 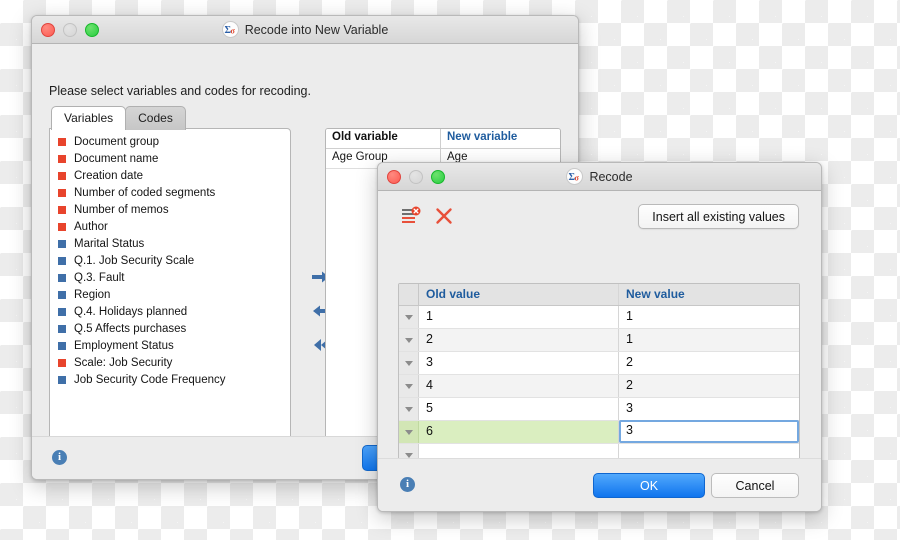 What do you see at coordinates (170, 379) in the screenshot?
I see `list-item: Job Security Code Frequency` at bounding box center [170, 379].